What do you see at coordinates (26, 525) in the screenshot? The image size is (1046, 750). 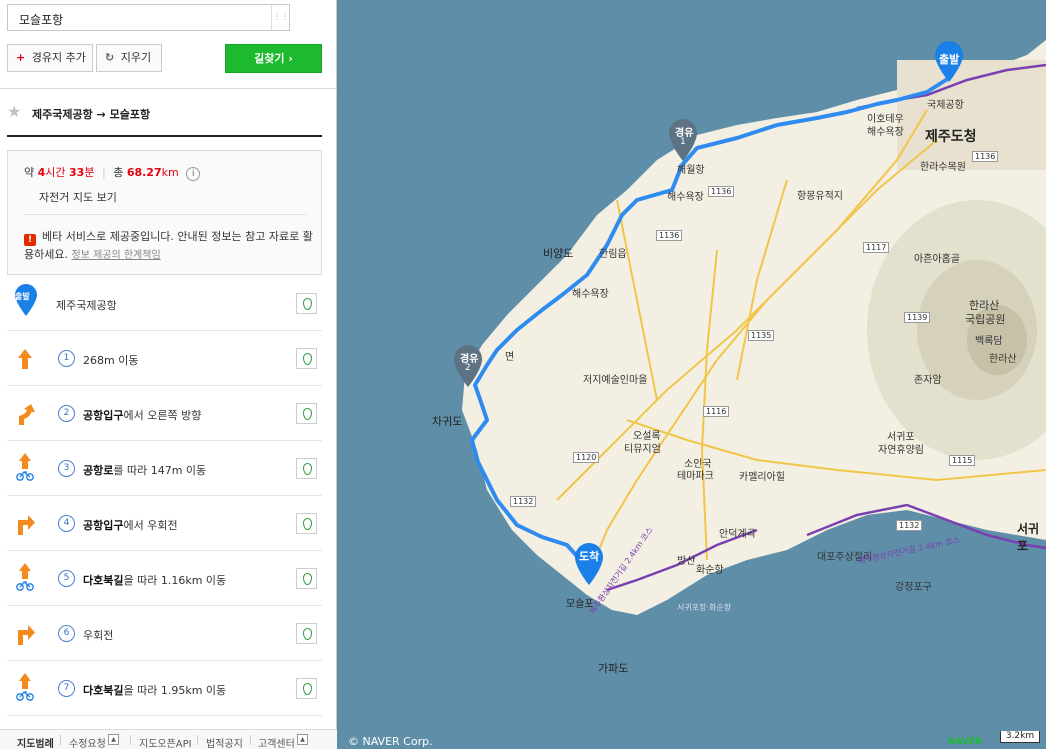 I see `turn-right-arrow-icon` at bounding box center [26, 525].